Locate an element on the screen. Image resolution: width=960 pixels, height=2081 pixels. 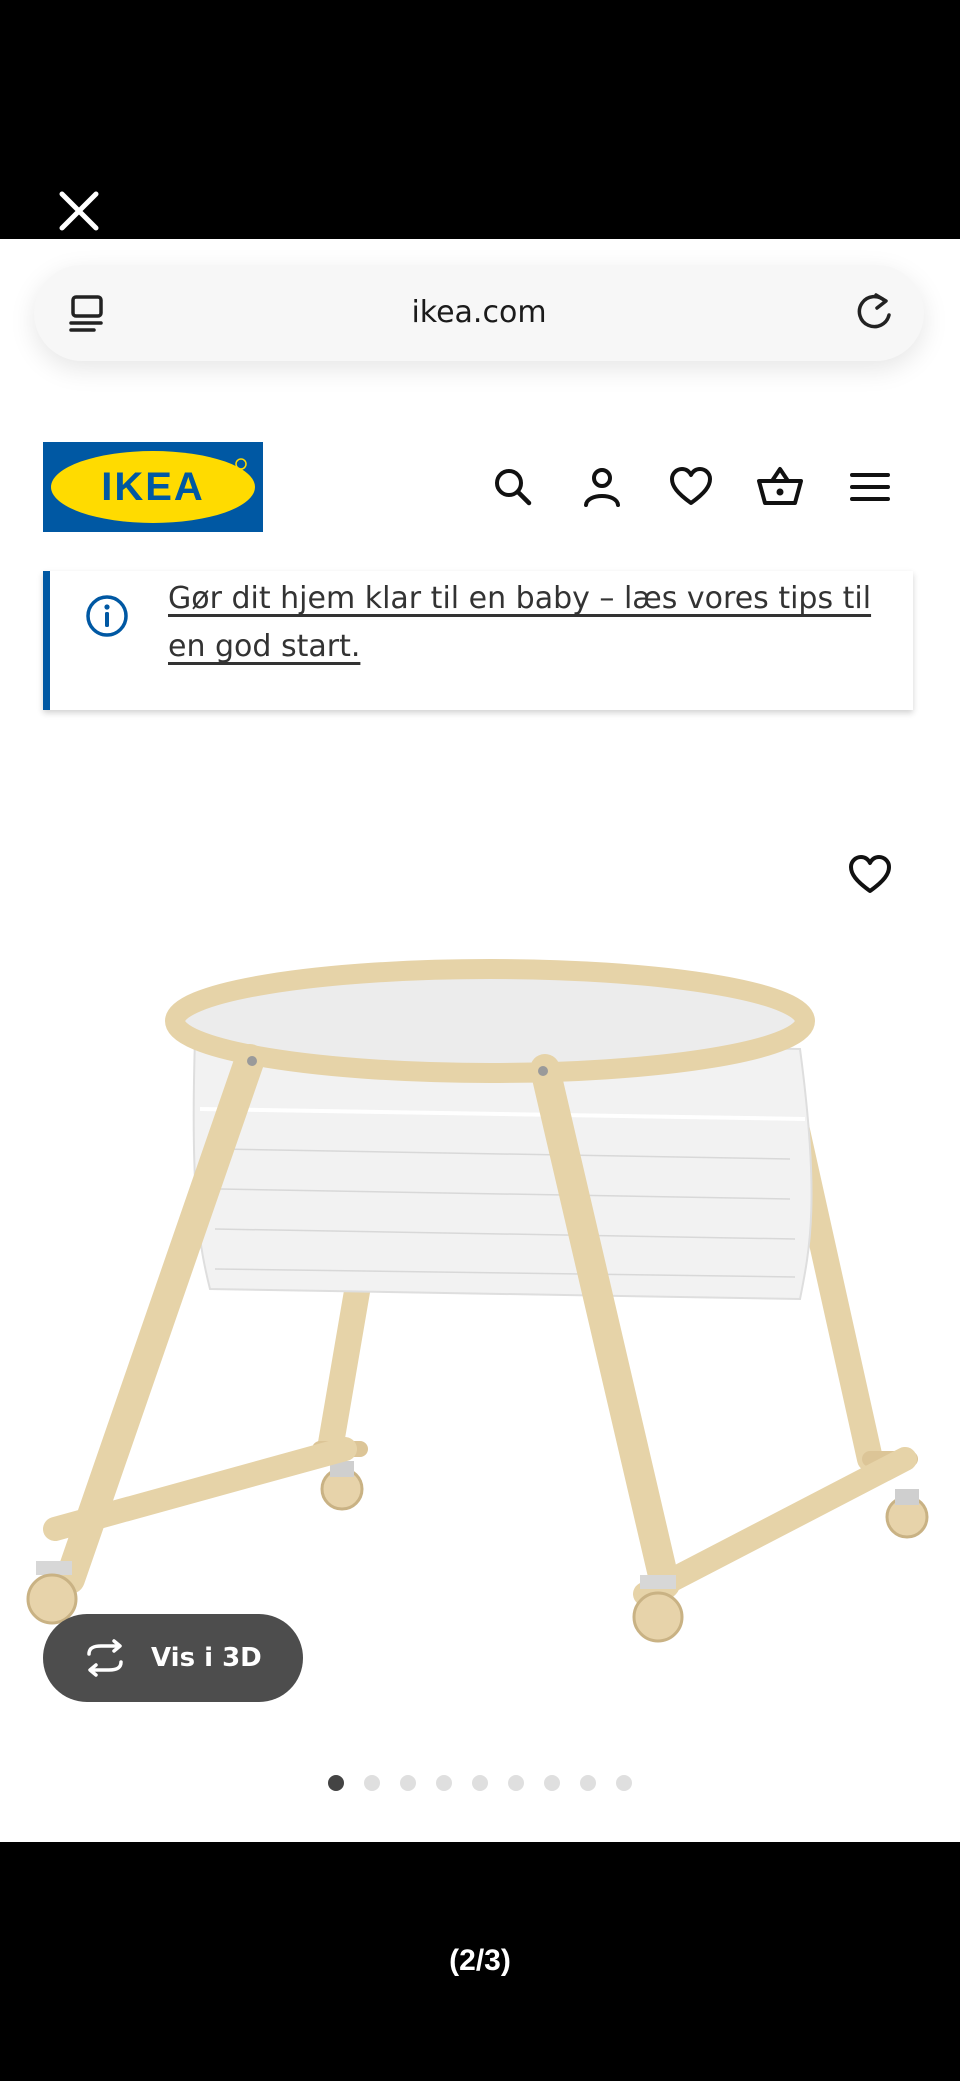
carousel-dots is located at coordinates (480, 1785).